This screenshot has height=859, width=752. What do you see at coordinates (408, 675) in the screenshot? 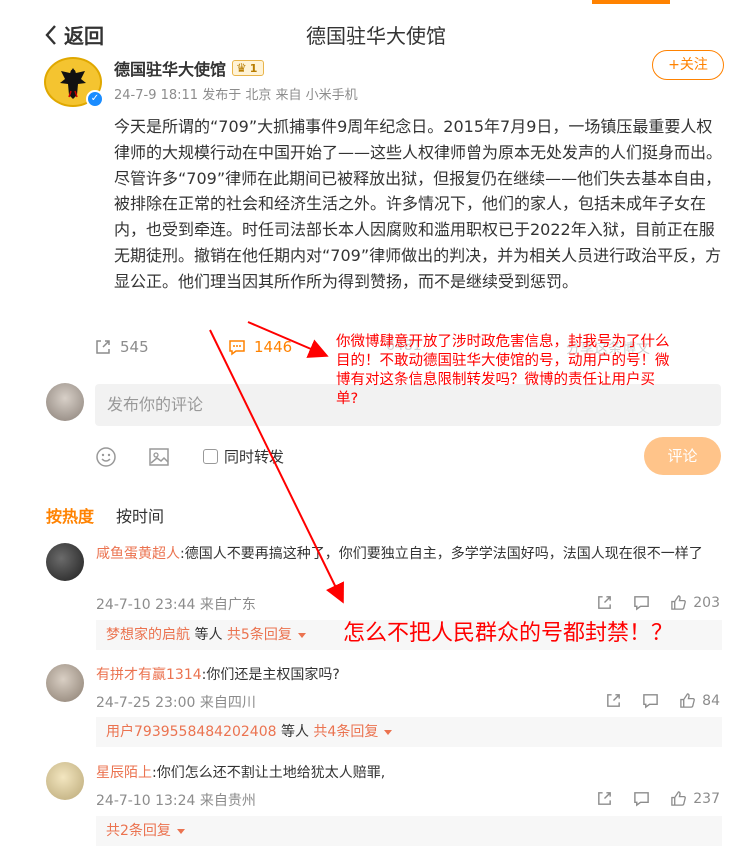
I see `comment-text: 有拼才有赢1314:你们还是主权国家吗?` at bounding box center [408, 675].